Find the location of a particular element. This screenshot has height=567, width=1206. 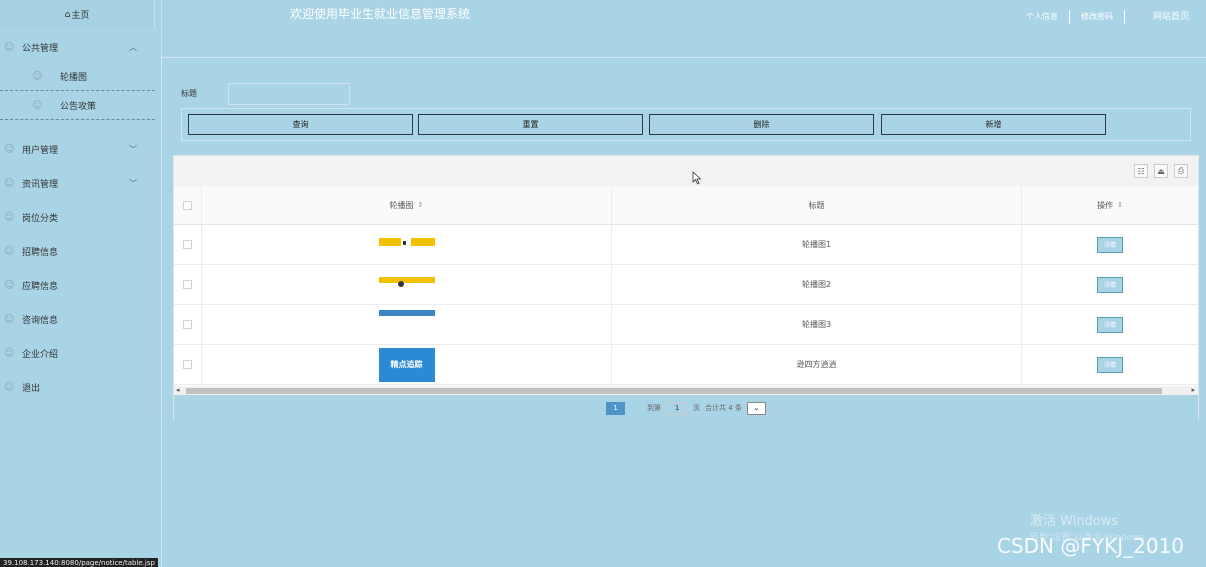

reset-button: 重置 is located at coordinates (530, 124).